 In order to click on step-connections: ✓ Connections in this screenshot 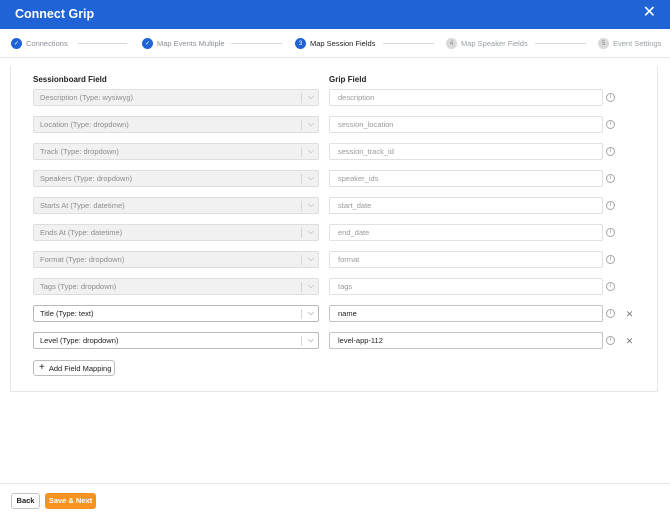, I will do `click(39, 43)`.